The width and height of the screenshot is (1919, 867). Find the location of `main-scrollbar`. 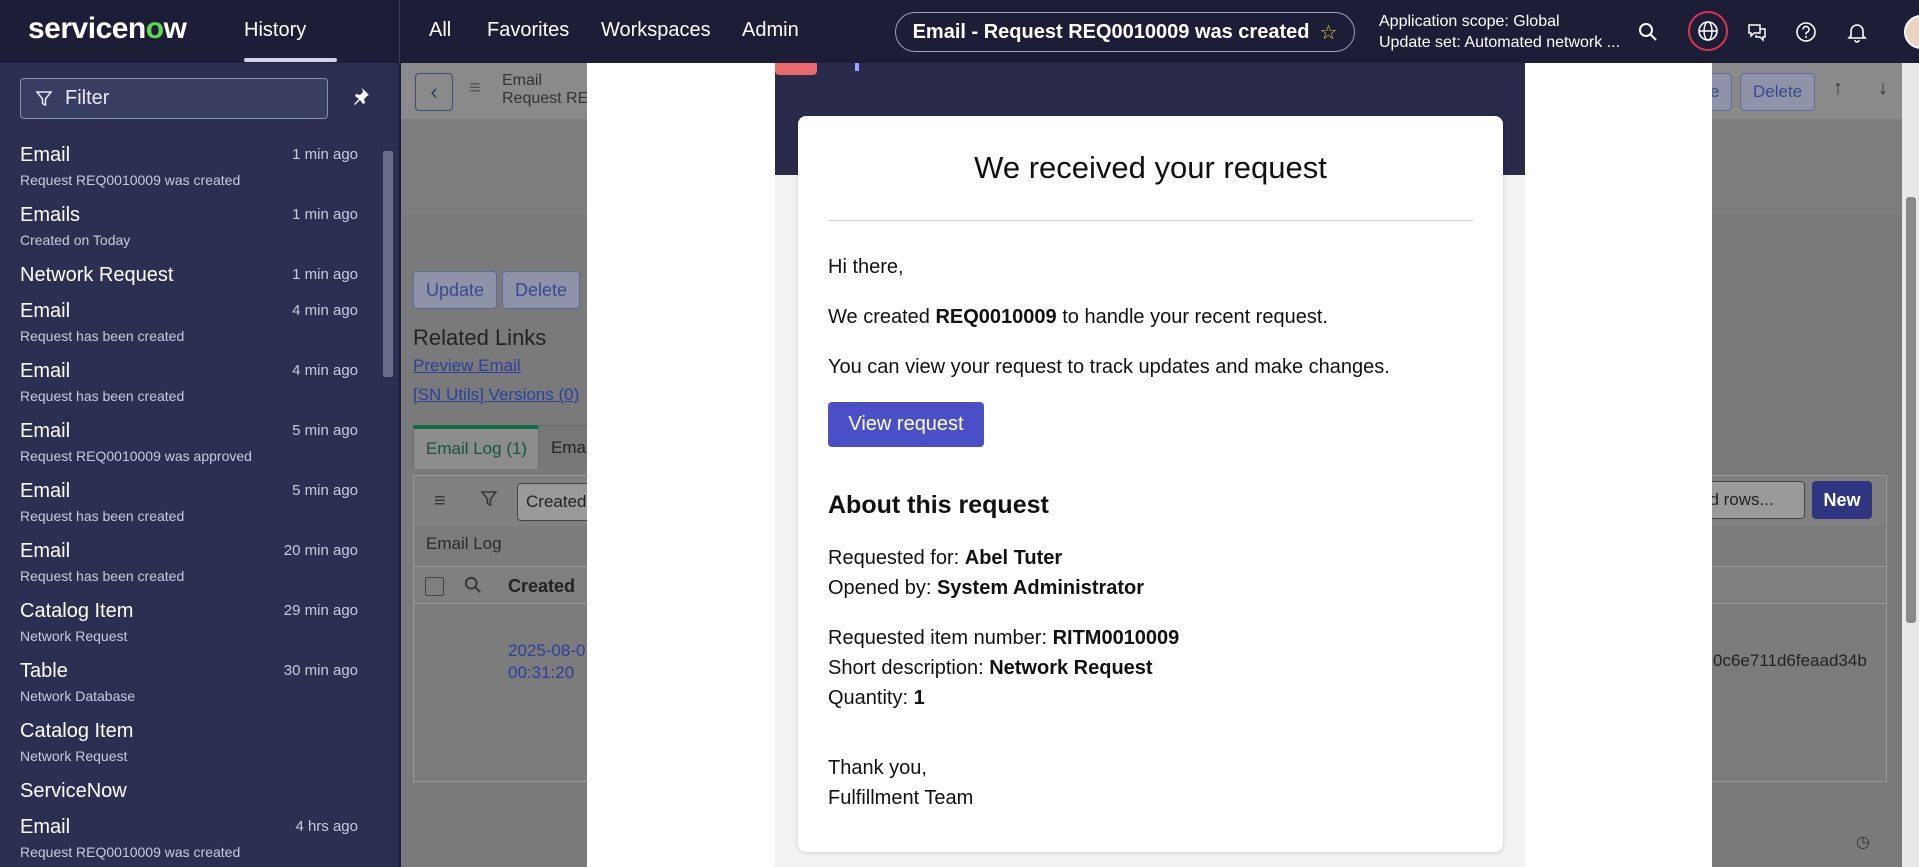

main-scrollbar is located at coordinates (1910, 465).